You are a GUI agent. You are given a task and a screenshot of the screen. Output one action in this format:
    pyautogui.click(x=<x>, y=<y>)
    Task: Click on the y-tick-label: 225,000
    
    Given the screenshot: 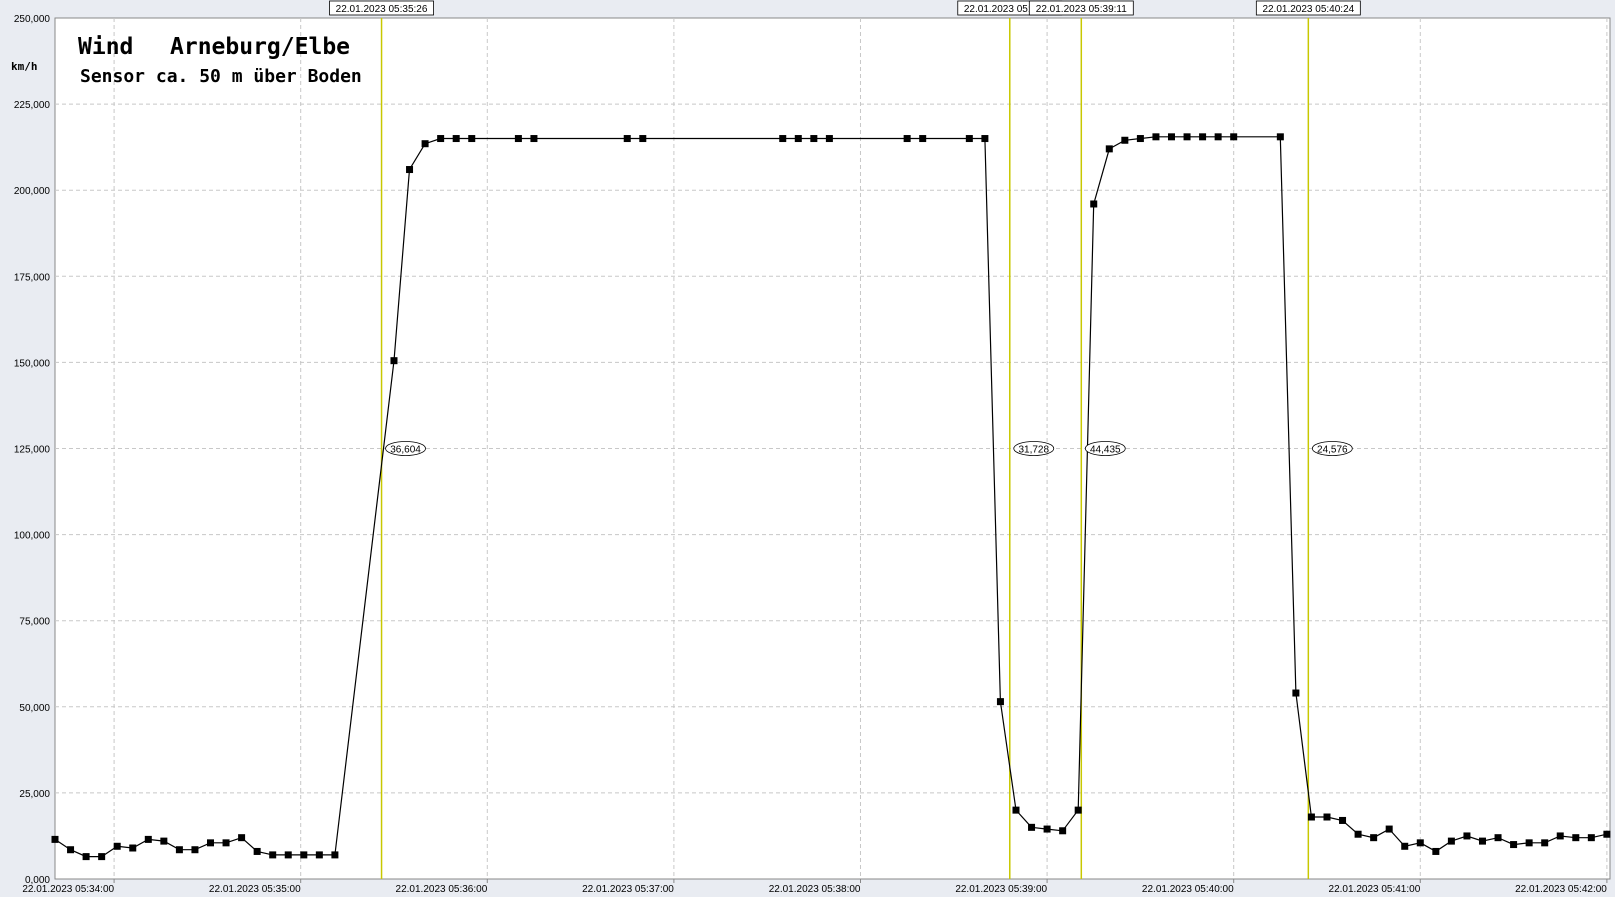 What is the action you would take?
    pyautogui.click(x=32, y=105)
    